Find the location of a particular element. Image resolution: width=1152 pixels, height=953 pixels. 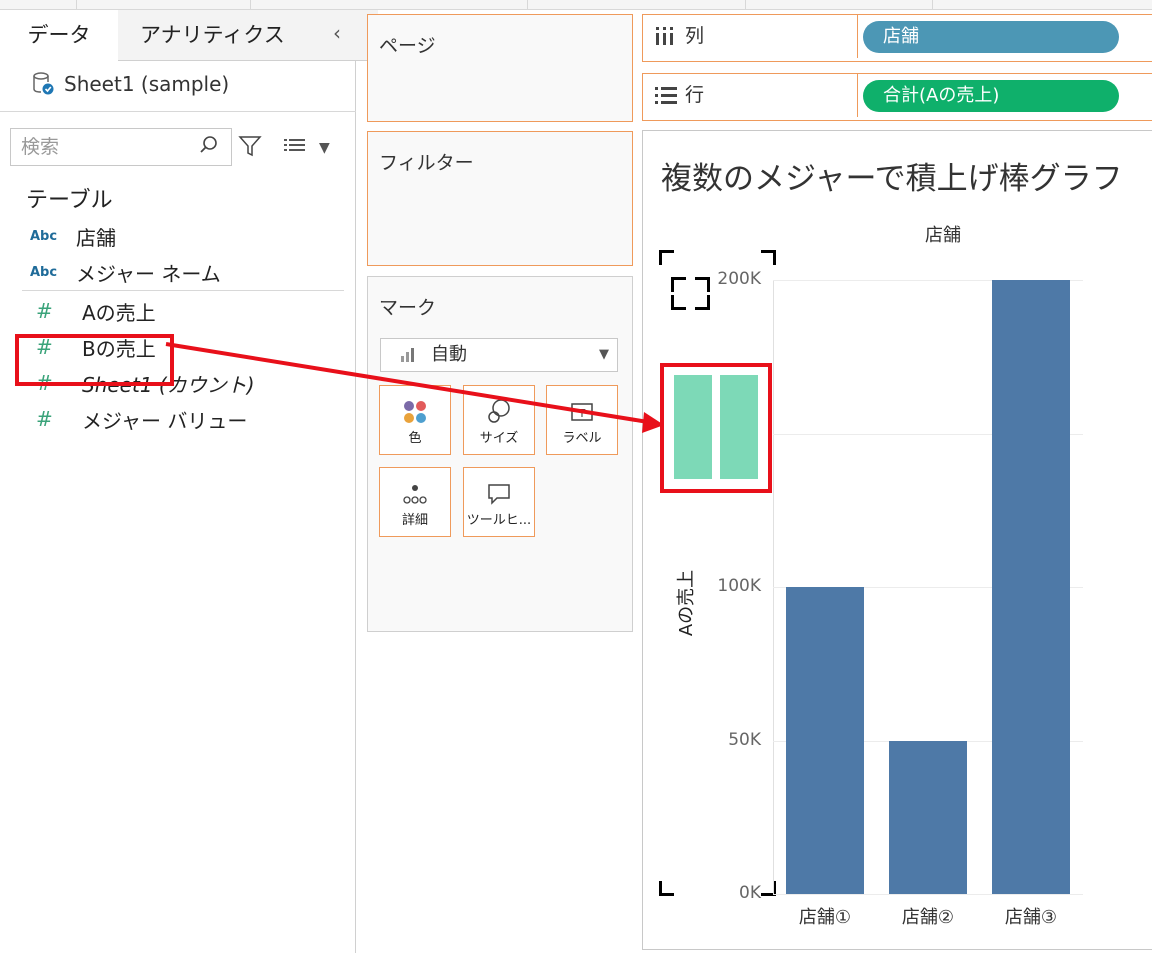

field-dimension: Abc メジャー ネーム is located at coordinates (125, 272).